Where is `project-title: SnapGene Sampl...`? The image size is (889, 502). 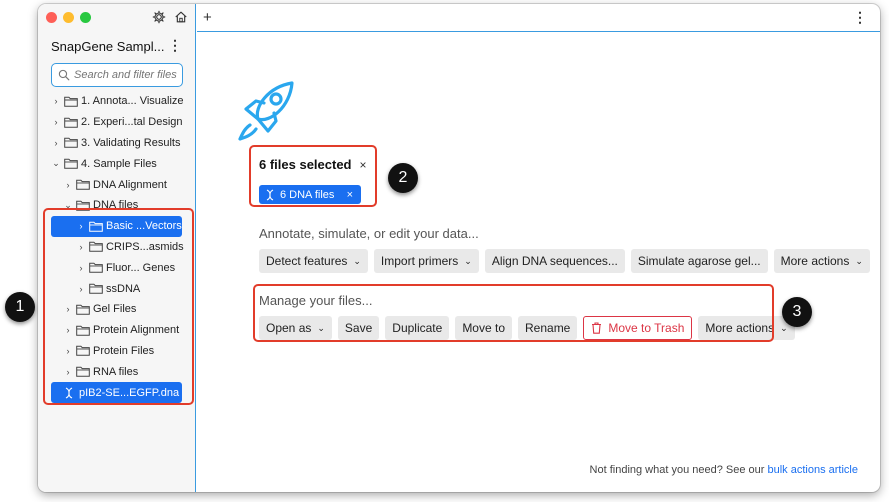 project-title: SnapGene Sampl... is located at coordinates (107, 46).